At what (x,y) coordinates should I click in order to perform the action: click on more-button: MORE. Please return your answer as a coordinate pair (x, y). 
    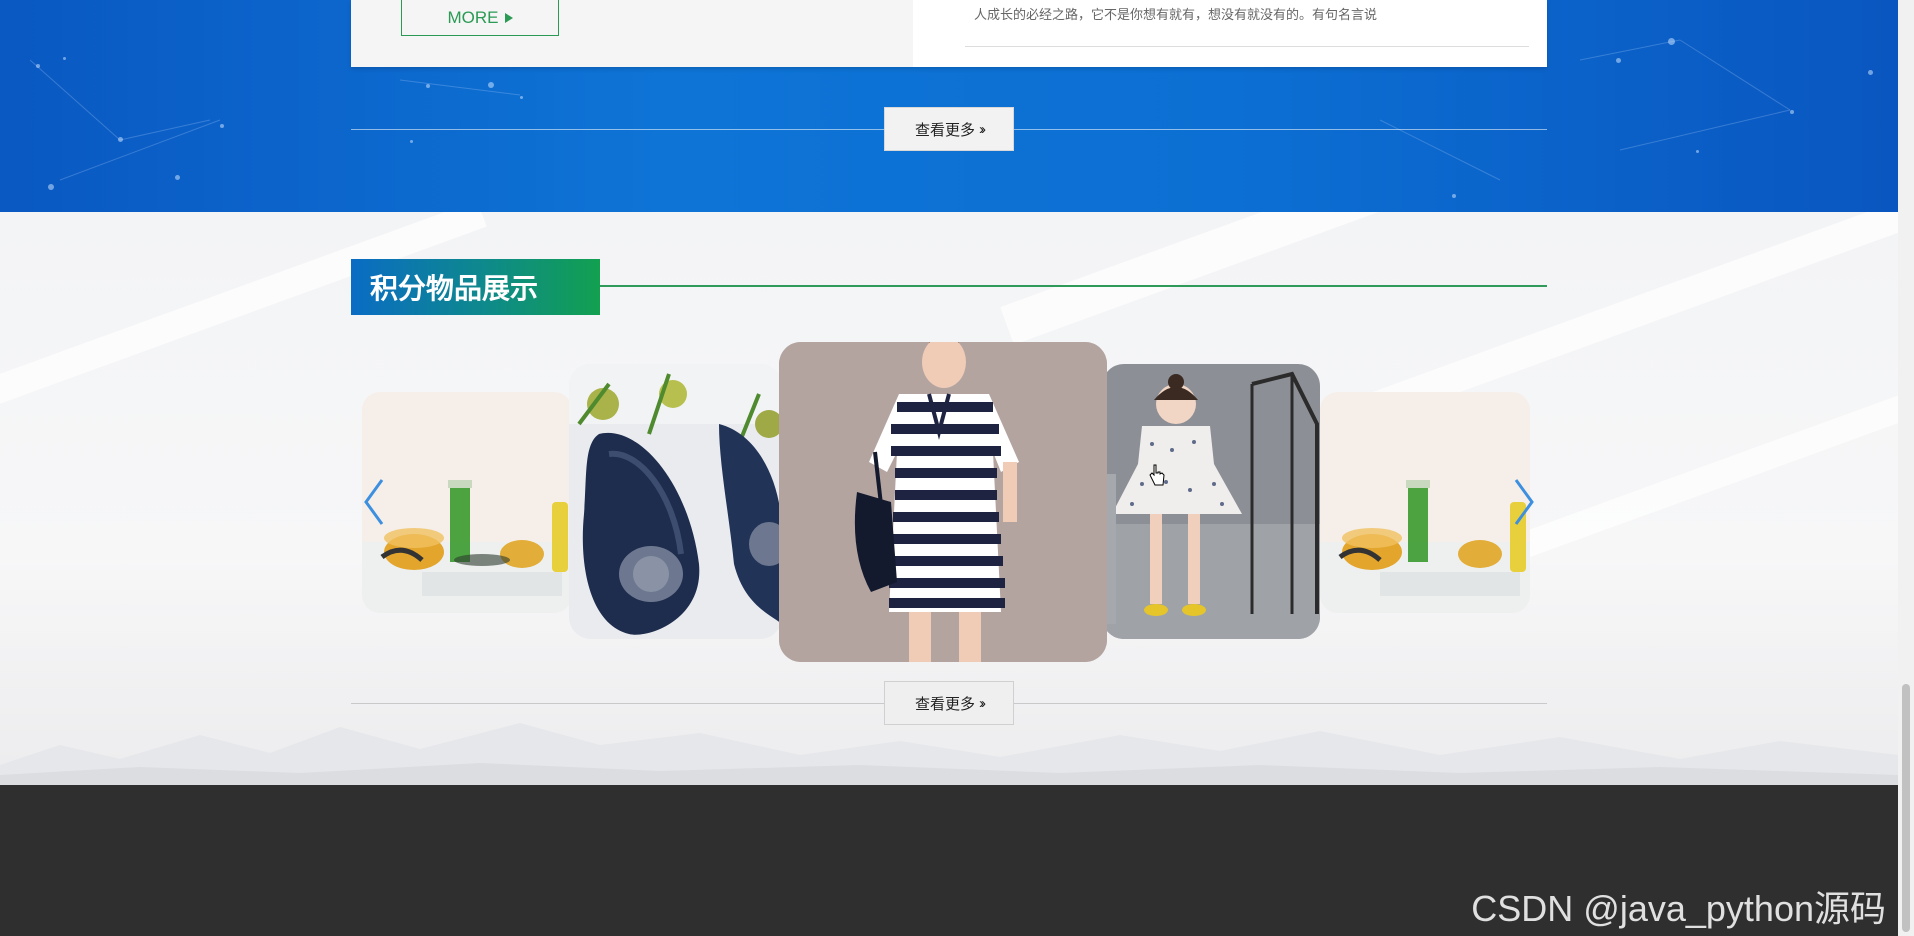
    Looking at the image, I should click on (480, 18).